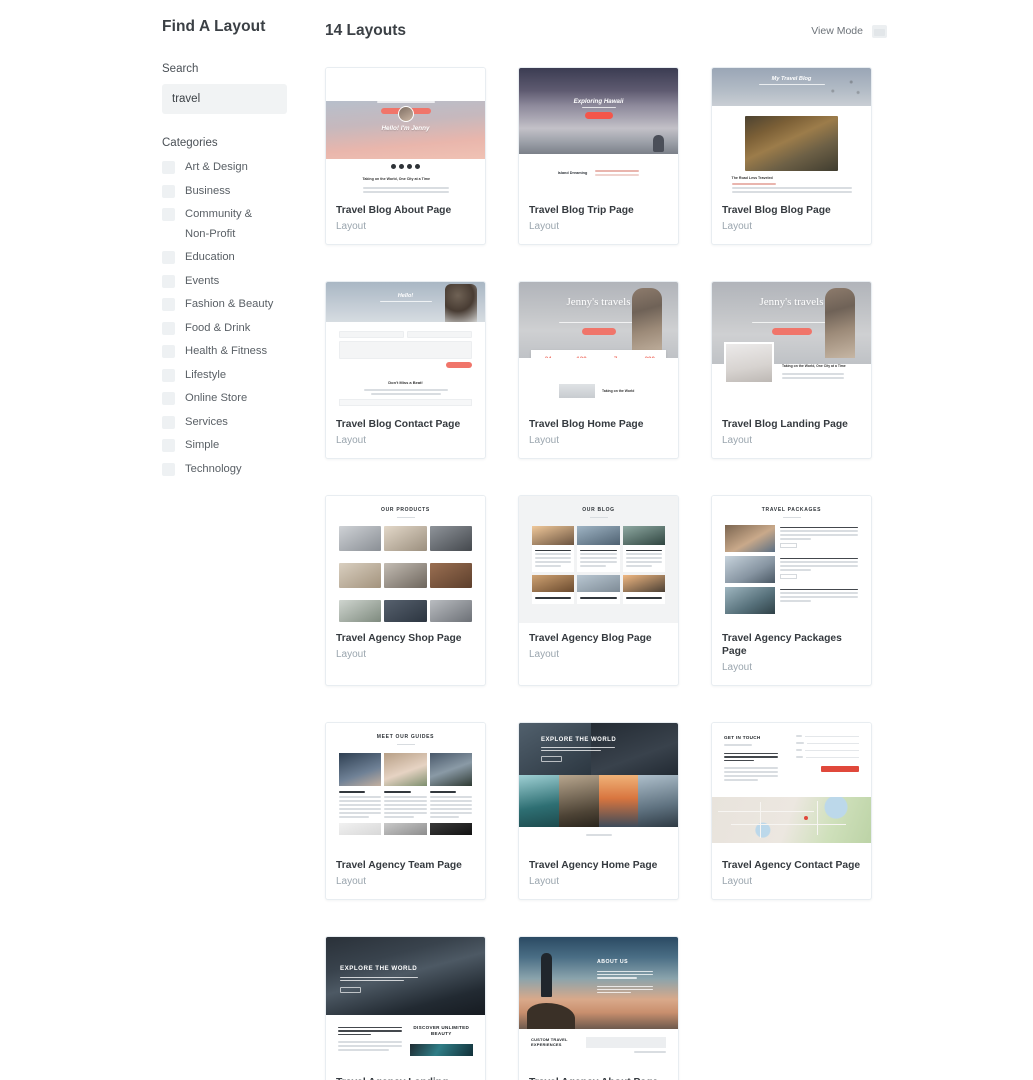 Image resolution: width=1033 pixels, height=1080 pixels. What do you see at coordinates (224, 423) in the screenshot?
I see `category-item-services: Services` at bounding box center [224, 423].